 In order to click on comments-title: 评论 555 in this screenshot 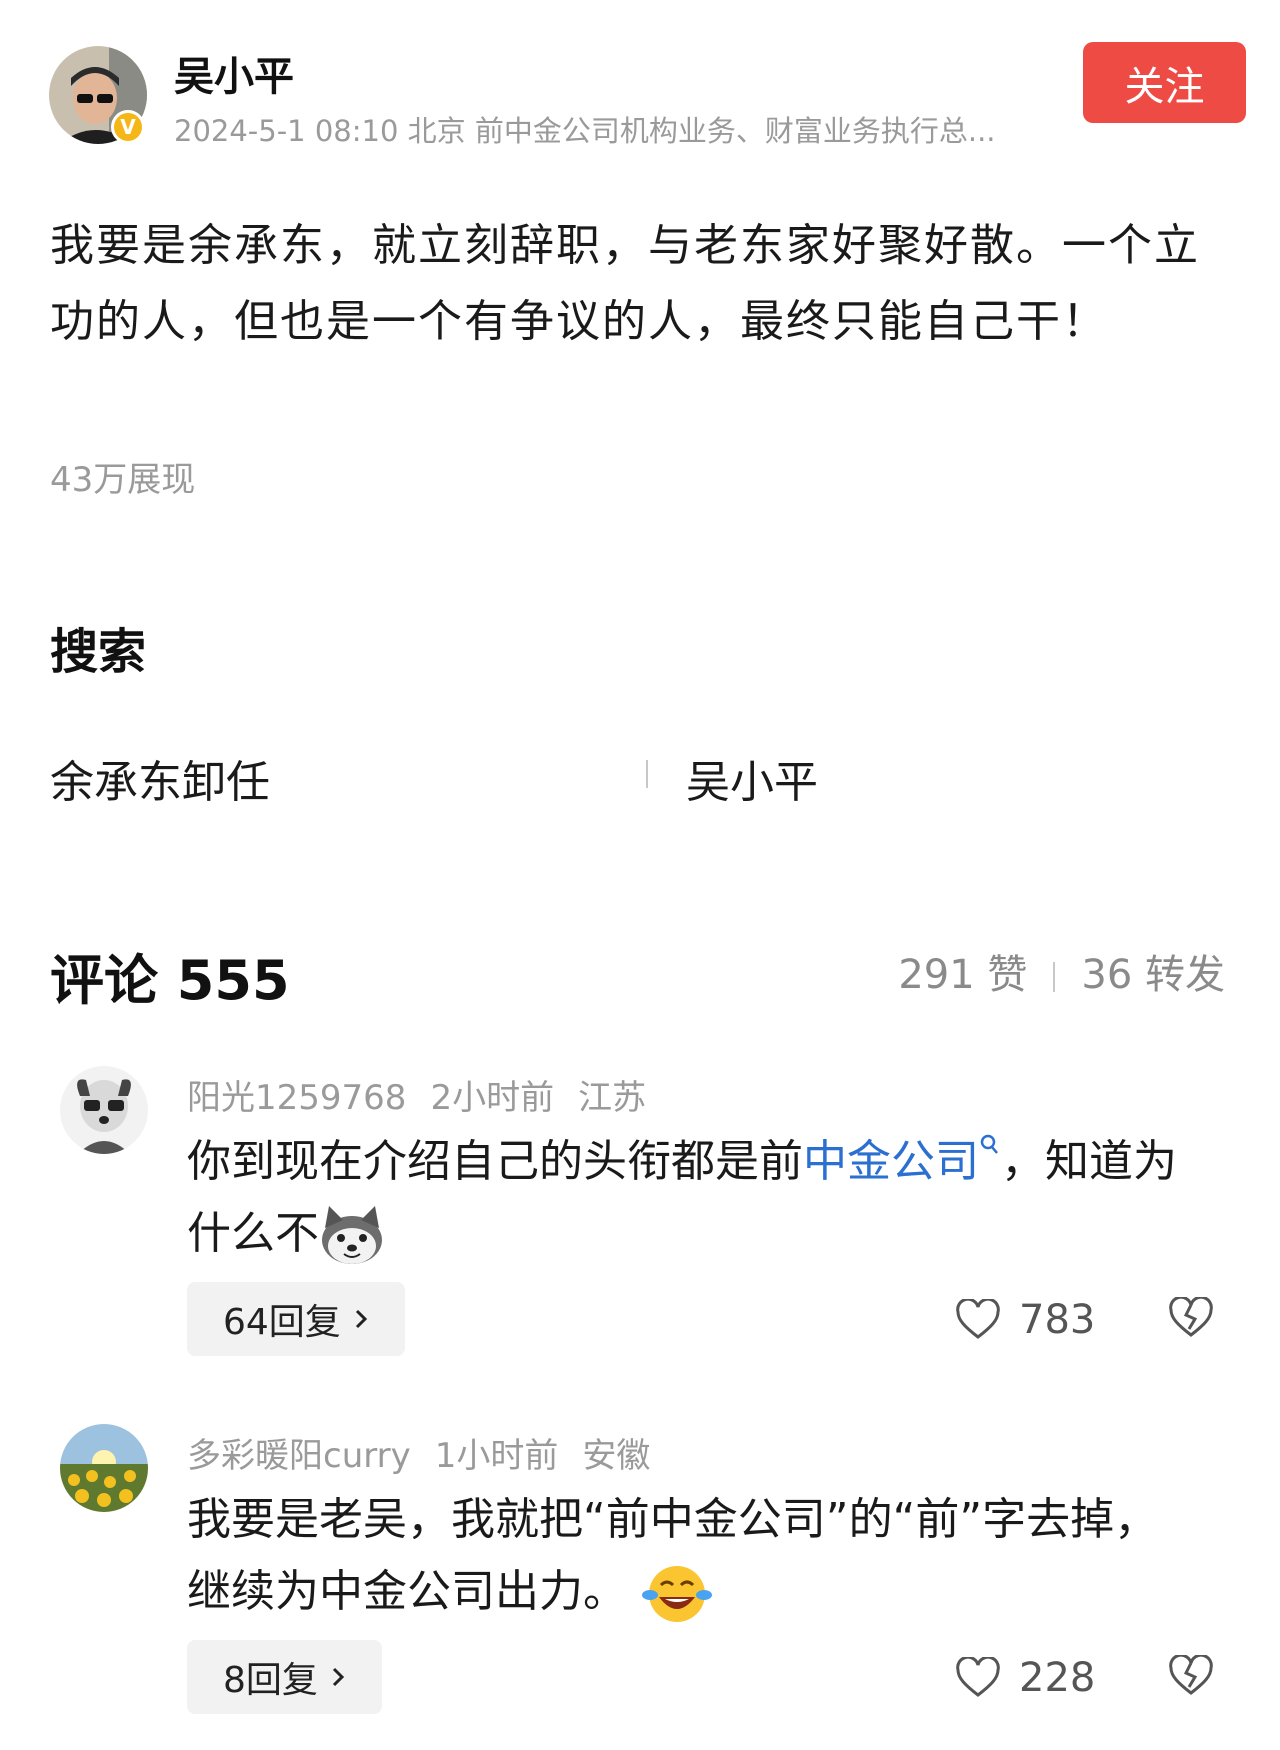, I will do `click(170, 975)`.